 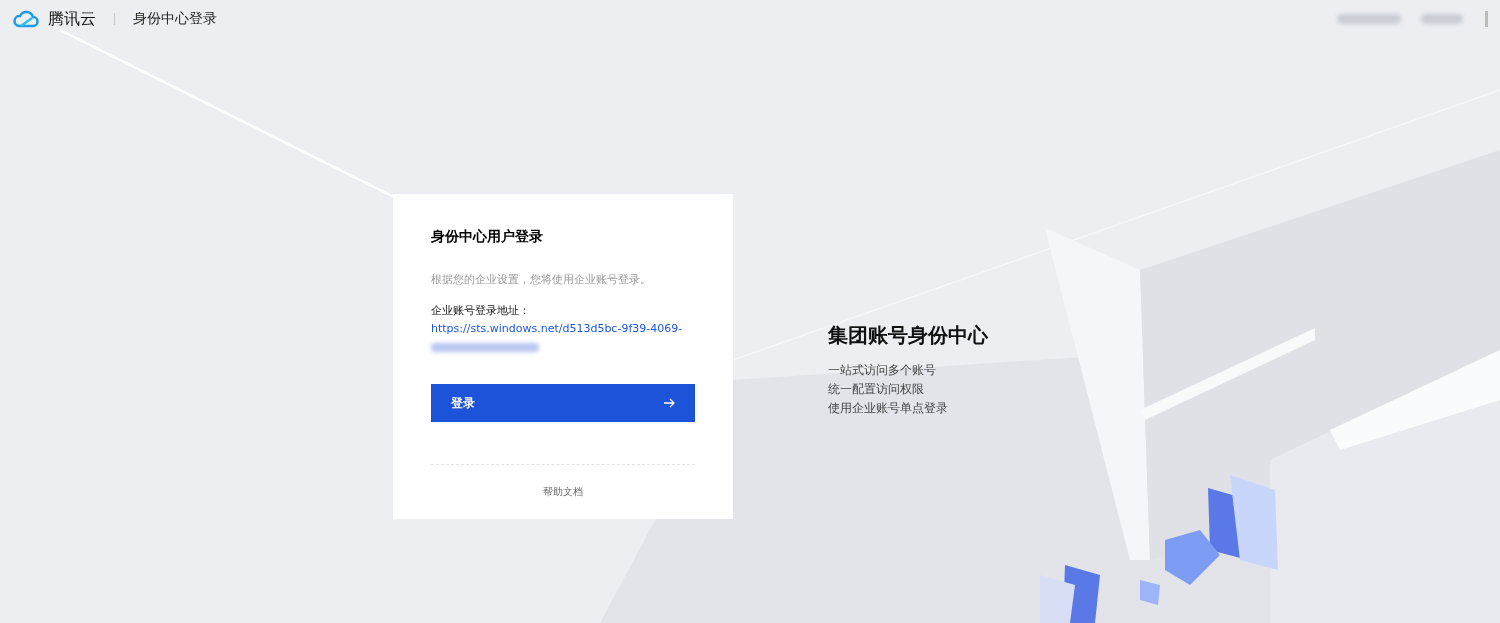 I want to click on brand-name: 腾讯云, so click(x=72, y=19).